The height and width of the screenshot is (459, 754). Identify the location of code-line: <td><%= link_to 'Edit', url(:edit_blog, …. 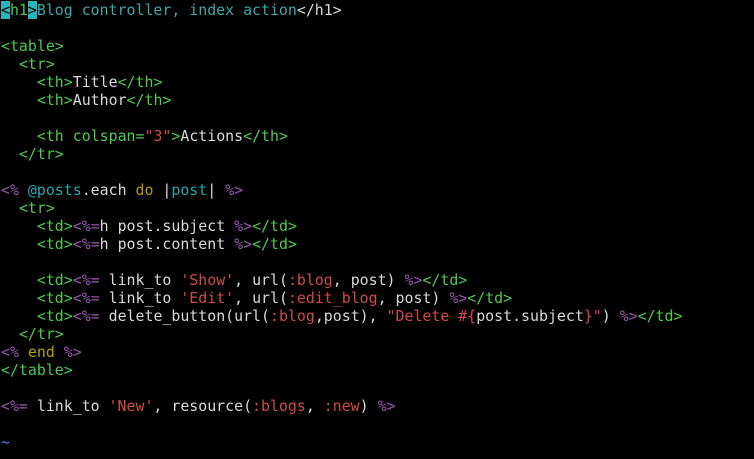
(377, 298).